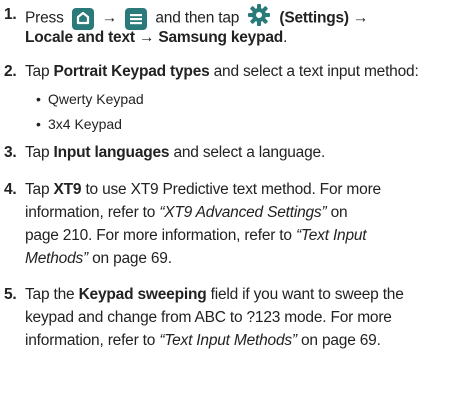 The image size is (460, 415). Describe the element at coordinates (50, 294) in the screenshot. I see `step-text: Tap the` at that location.